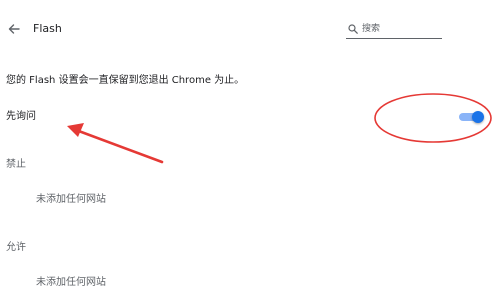  I want to click on allowed-heading: 允许, so click(16, 247).